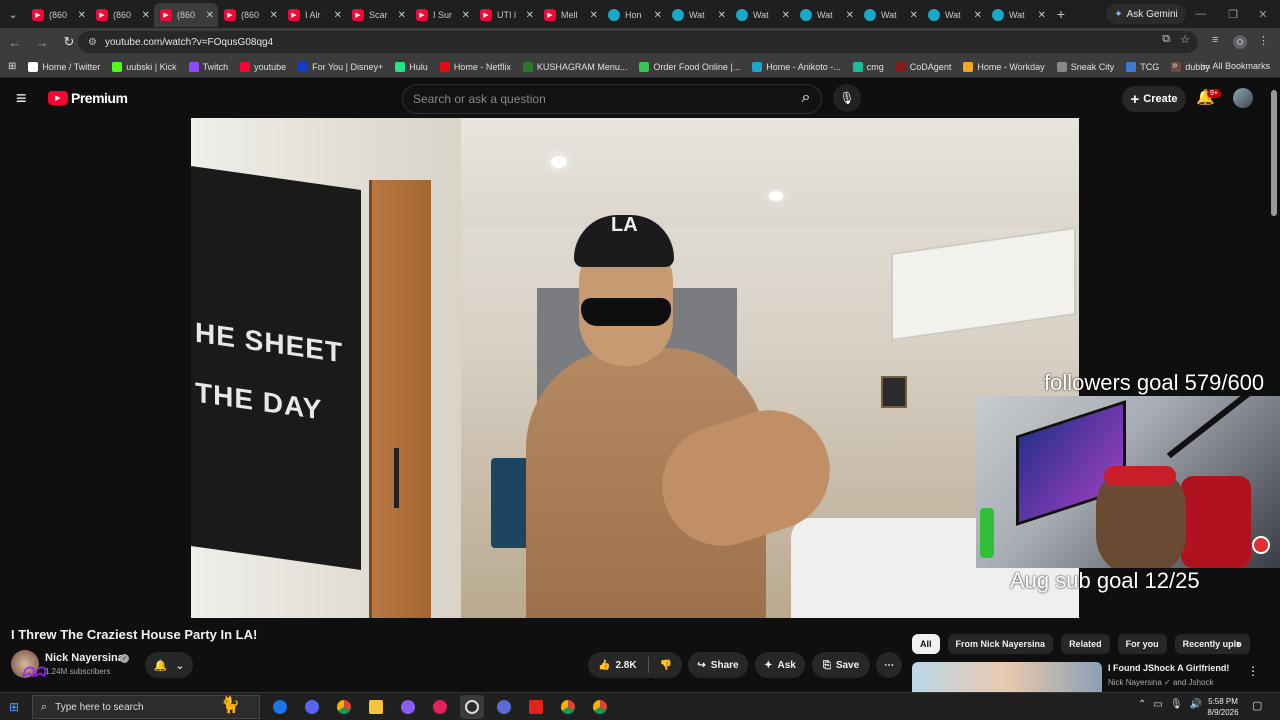  What do you see at coordinates (1238, 643) in the screenshot?
I see `chevron-right-icon: ›` at bounding box center [1238, 643].